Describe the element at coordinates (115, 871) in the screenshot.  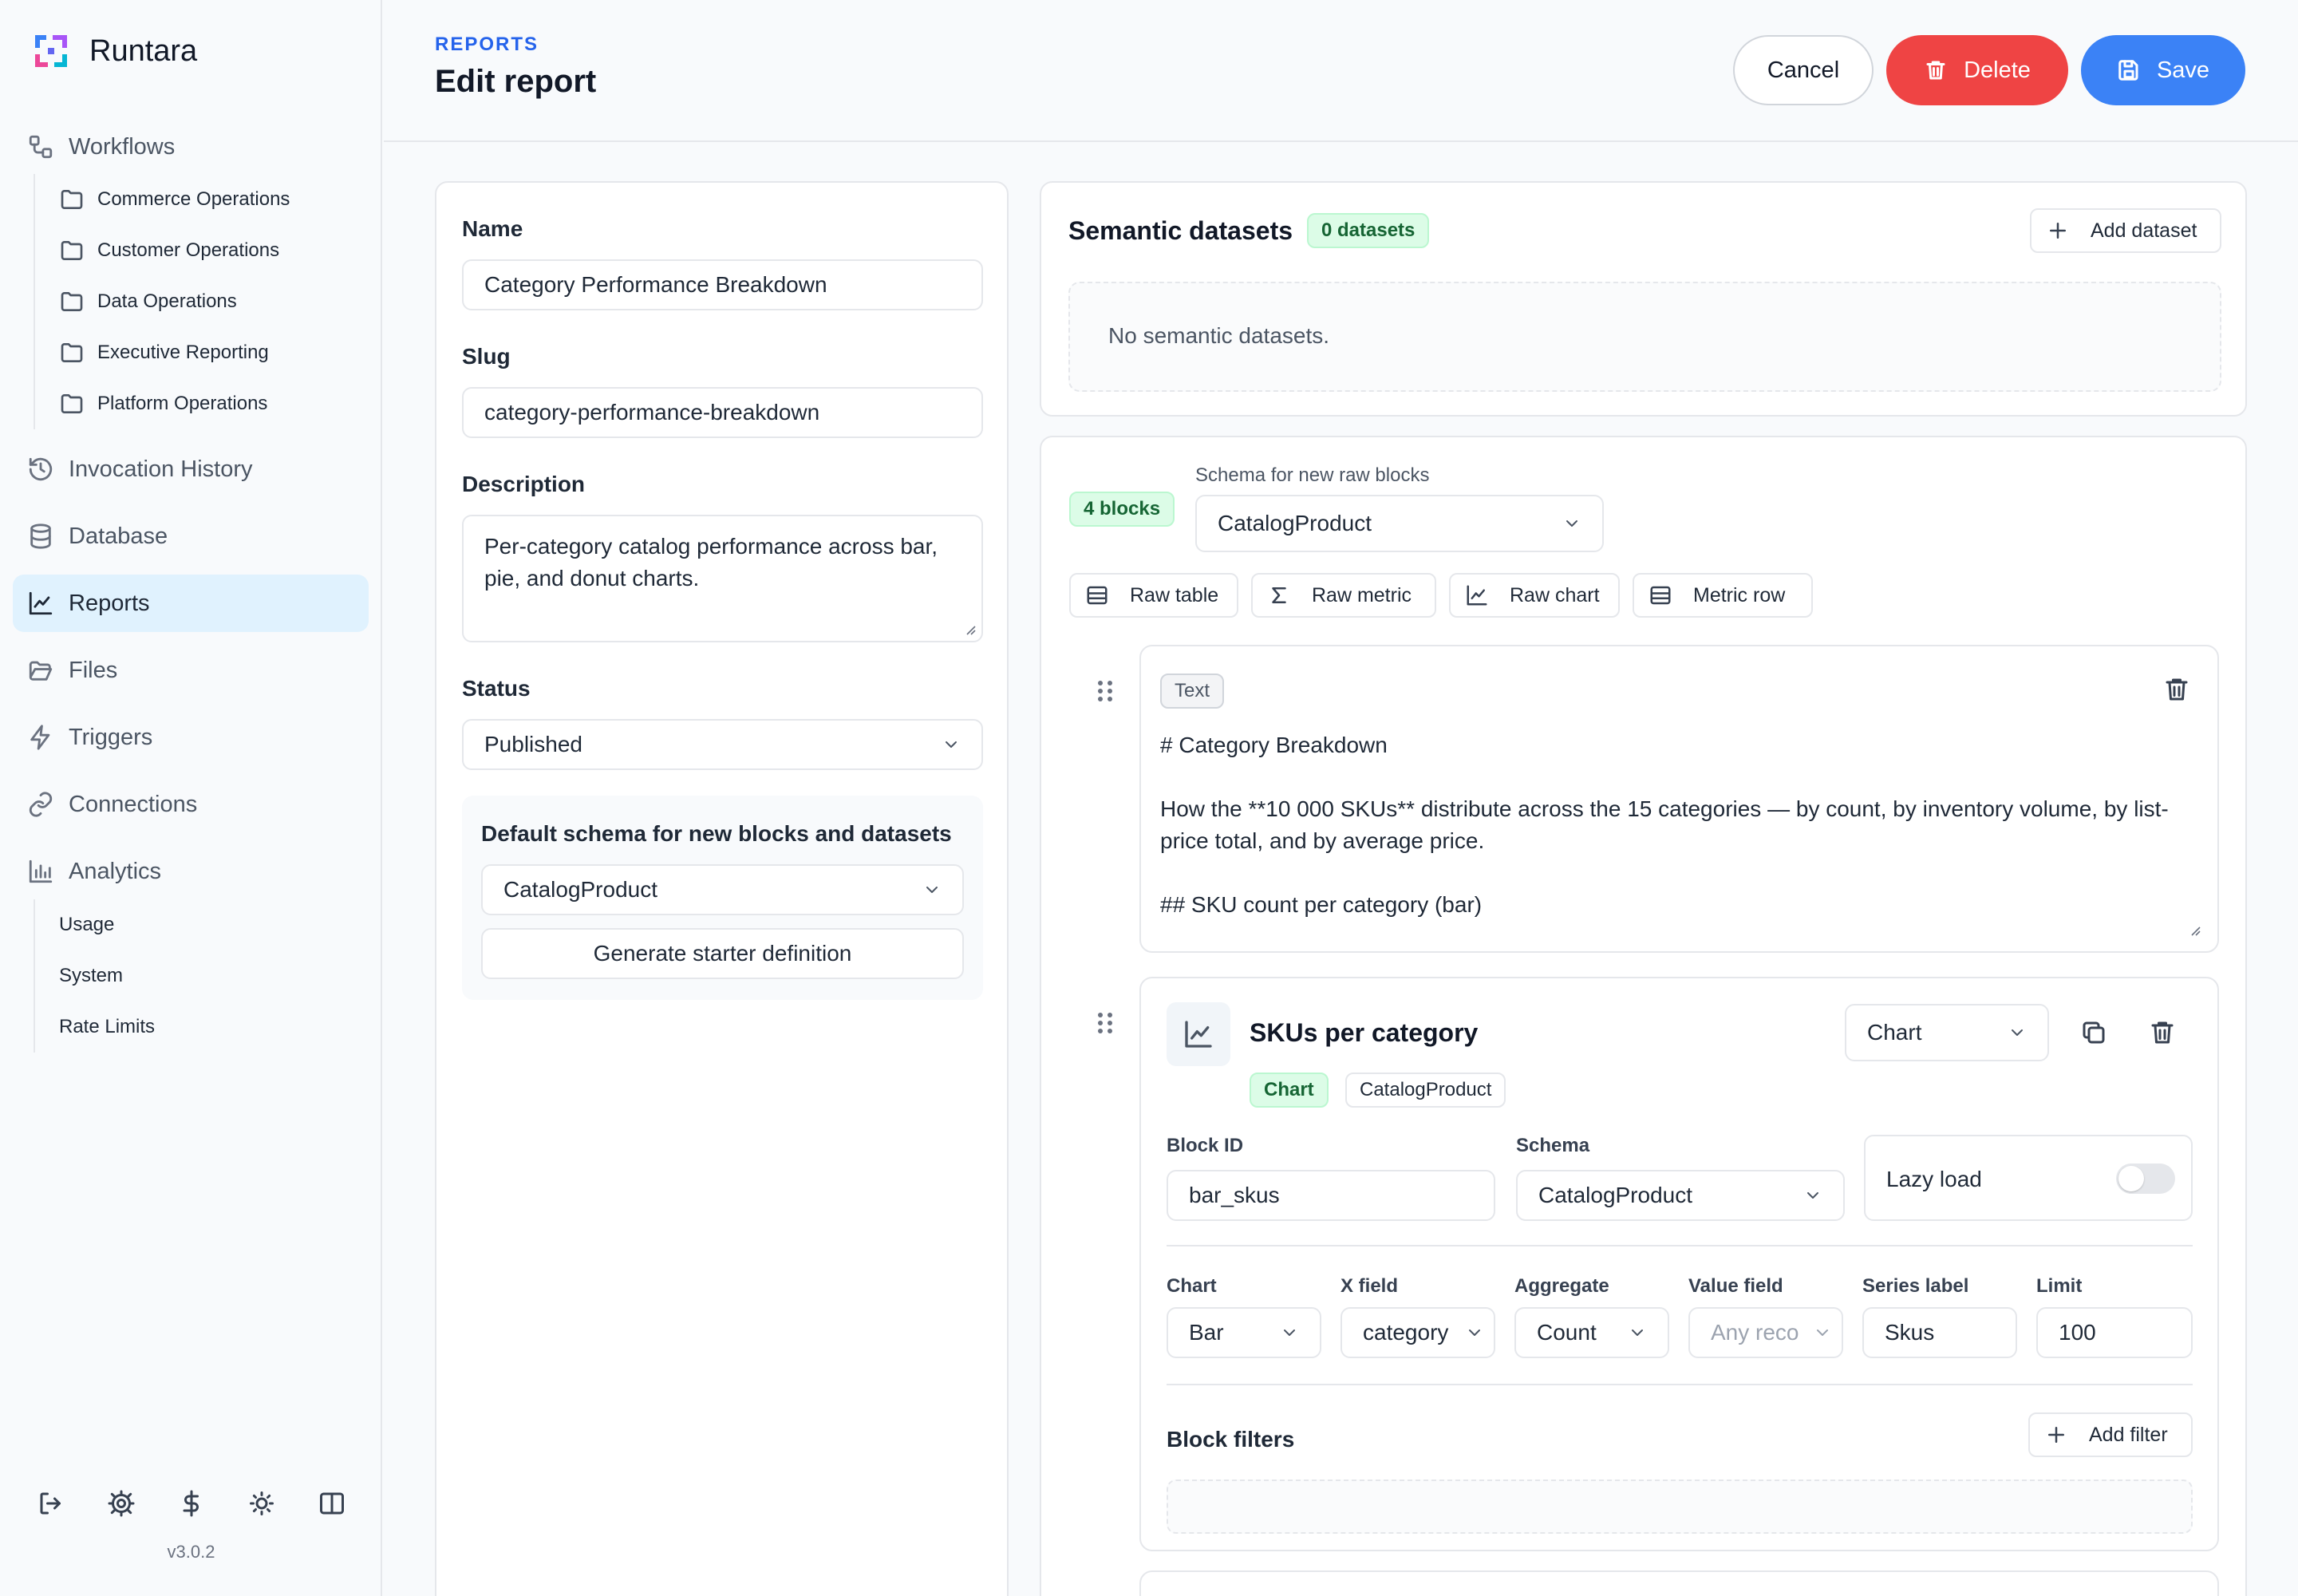
I see `sidebar-item-label: Analytics` at that location.